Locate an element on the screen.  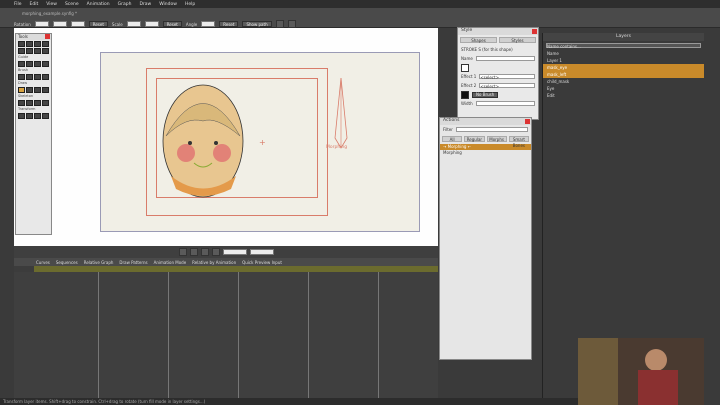
morphing-arrow-icon is located at coordinates (341, 113).